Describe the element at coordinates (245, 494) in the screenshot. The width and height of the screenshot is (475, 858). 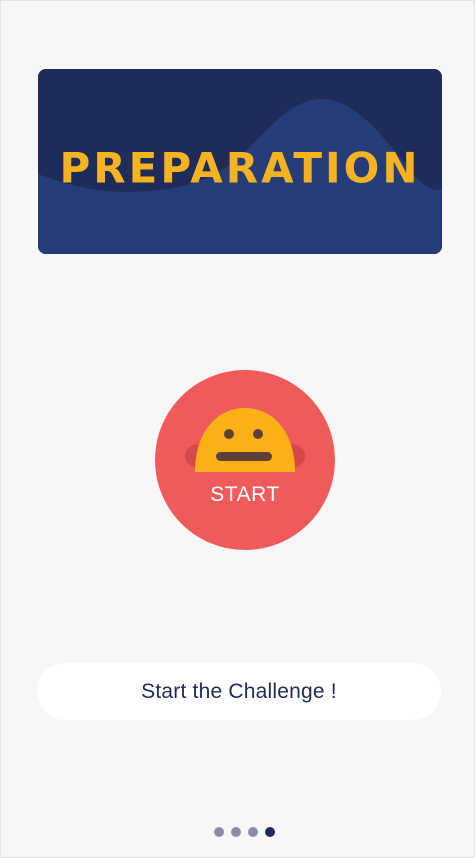
I see `start-label: START` at that location.